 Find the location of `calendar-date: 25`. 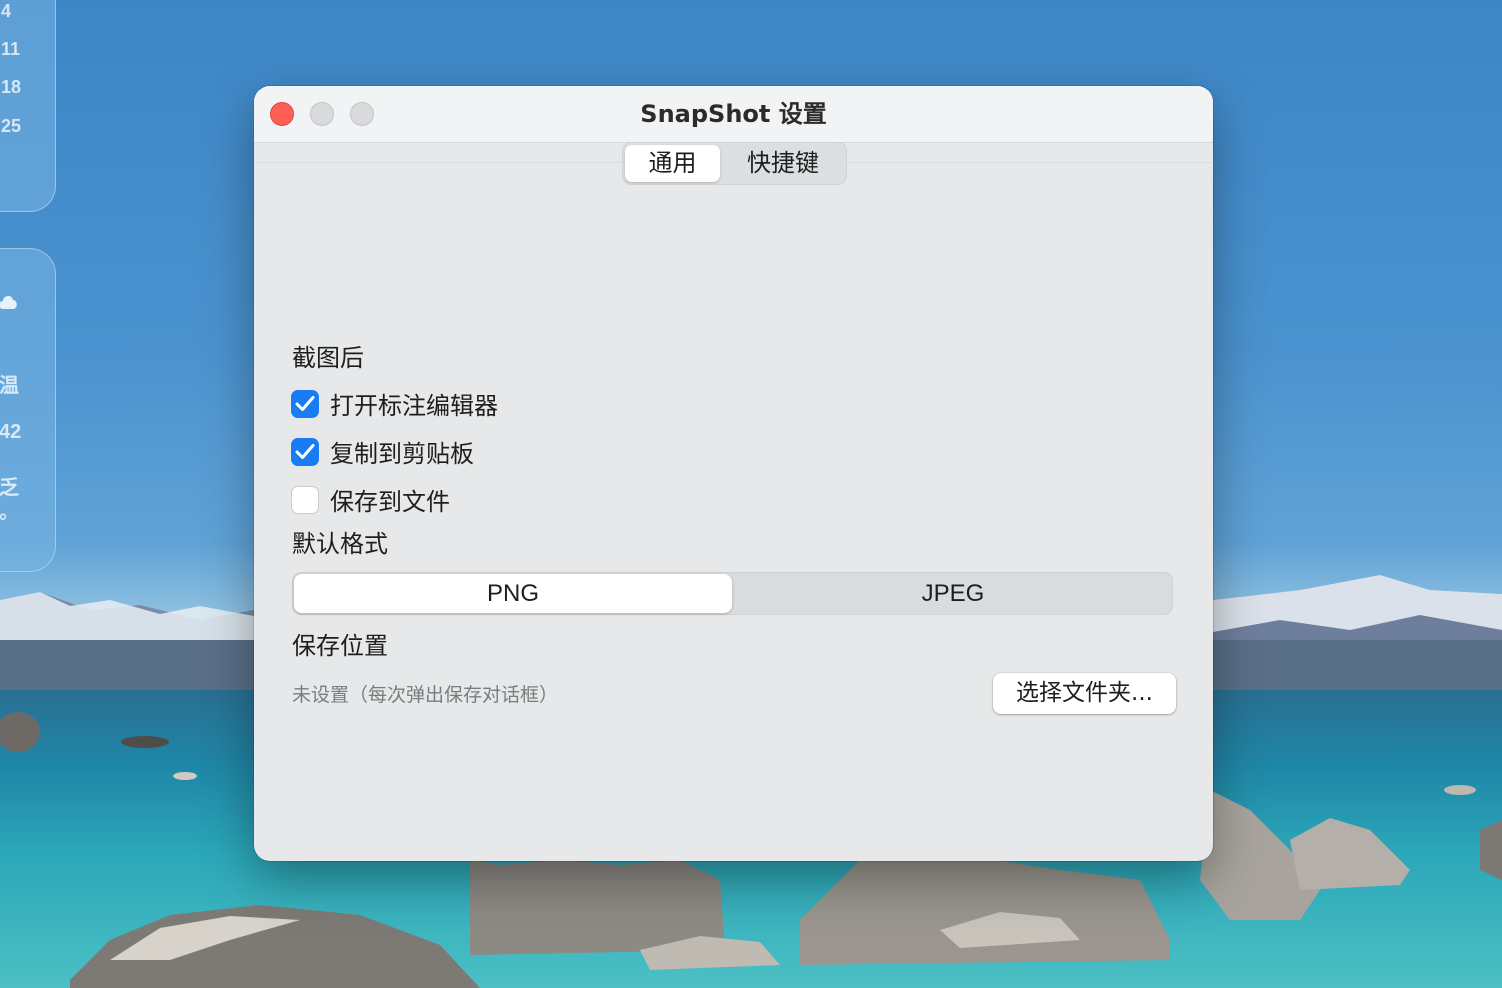

calendar-date: 25 is located at coordinates (11, 126).